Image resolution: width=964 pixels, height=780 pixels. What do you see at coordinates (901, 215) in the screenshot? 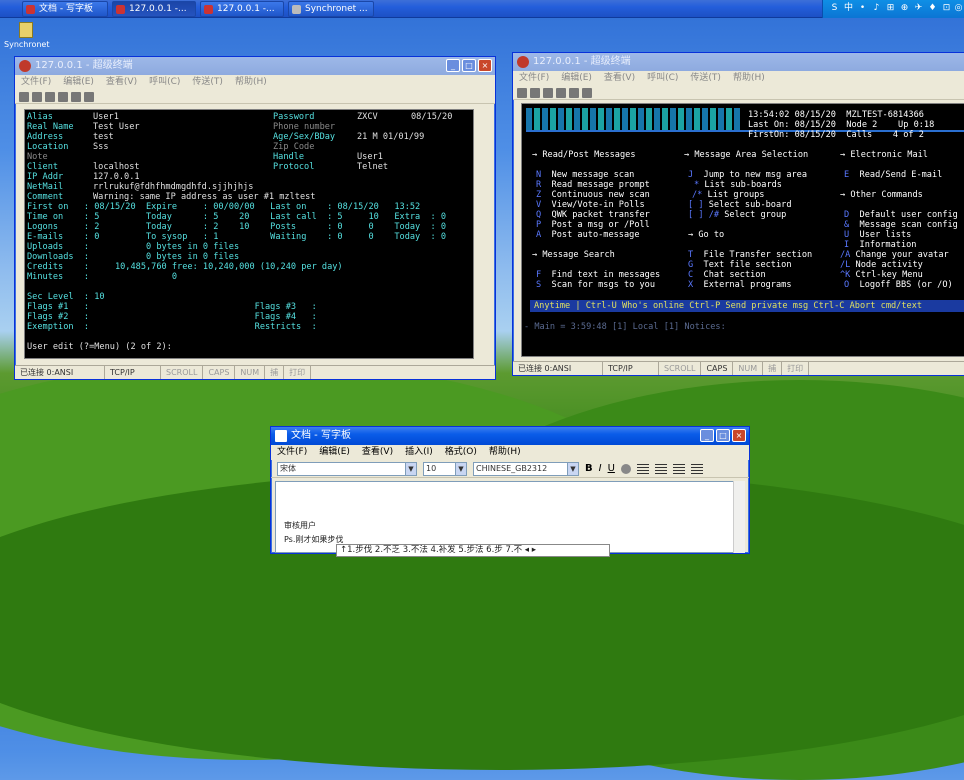
I see `menu-option: D Default user config` at bounding box center [901, 215].